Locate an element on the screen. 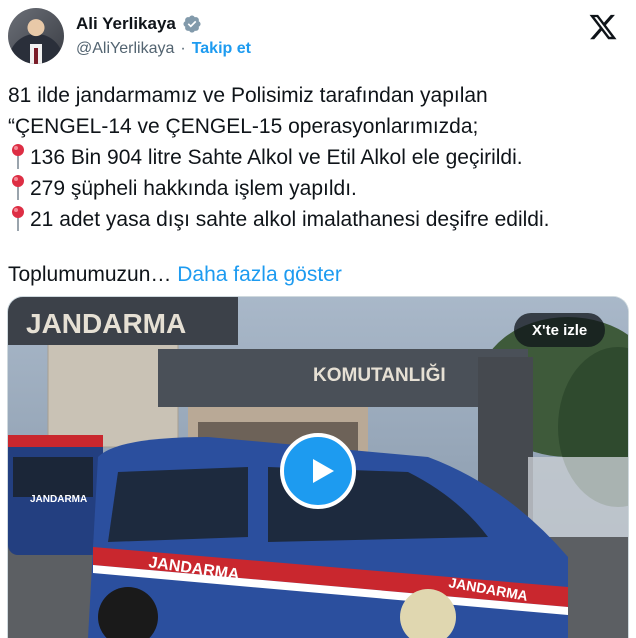  play-button is located at coordinates (318, 471).